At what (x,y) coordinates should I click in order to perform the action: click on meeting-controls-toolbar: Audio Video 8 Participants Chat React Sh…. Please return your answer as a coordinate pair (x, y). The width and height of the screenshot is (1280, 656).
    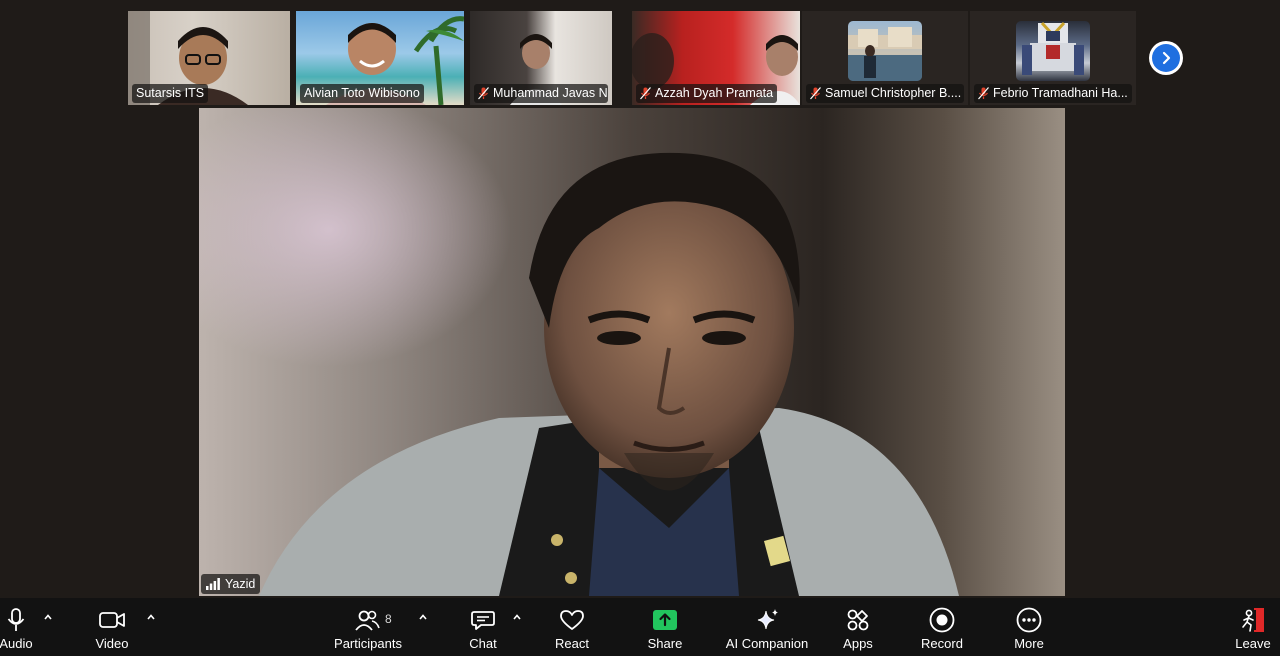
    Looking at the image, I should click on (640, 627).